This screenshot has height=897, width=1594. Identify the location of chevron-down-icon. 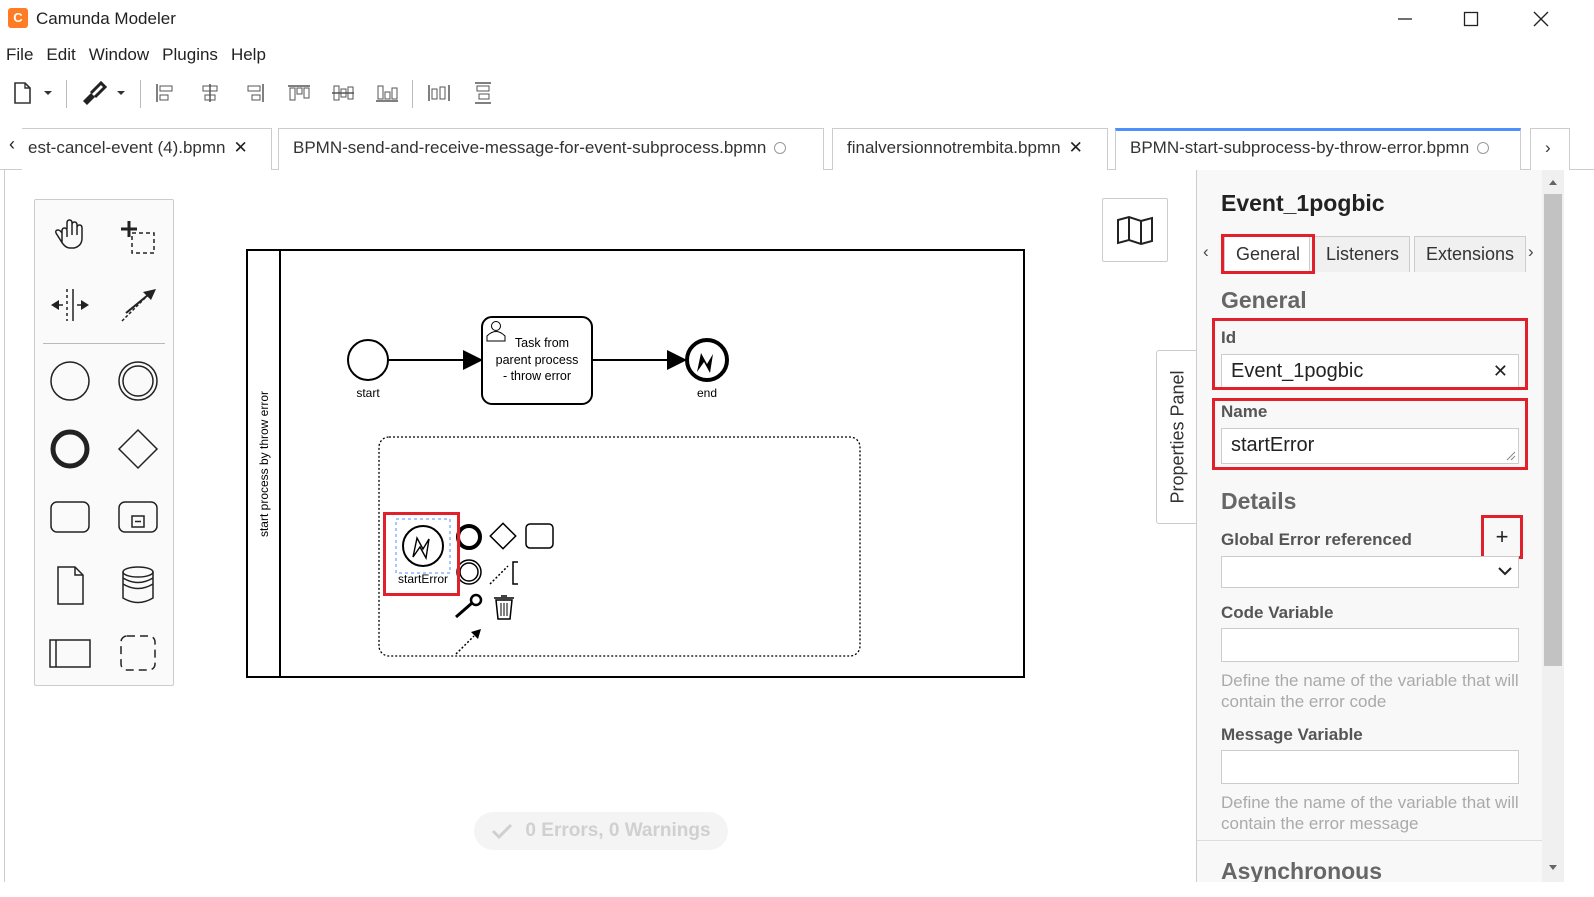
(1505, 571).